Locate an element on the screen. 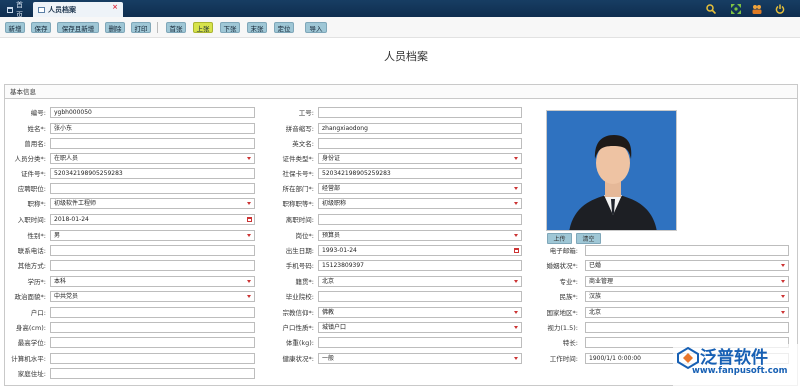 The width and height of the screenshot is (800, 389). next-record-button: 下张 is located at coordinates (230, 27).